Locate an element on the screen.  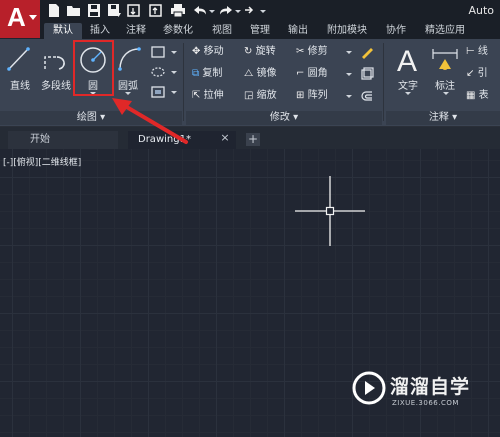
cloud-open-icon is located at coordinates (134, 10).